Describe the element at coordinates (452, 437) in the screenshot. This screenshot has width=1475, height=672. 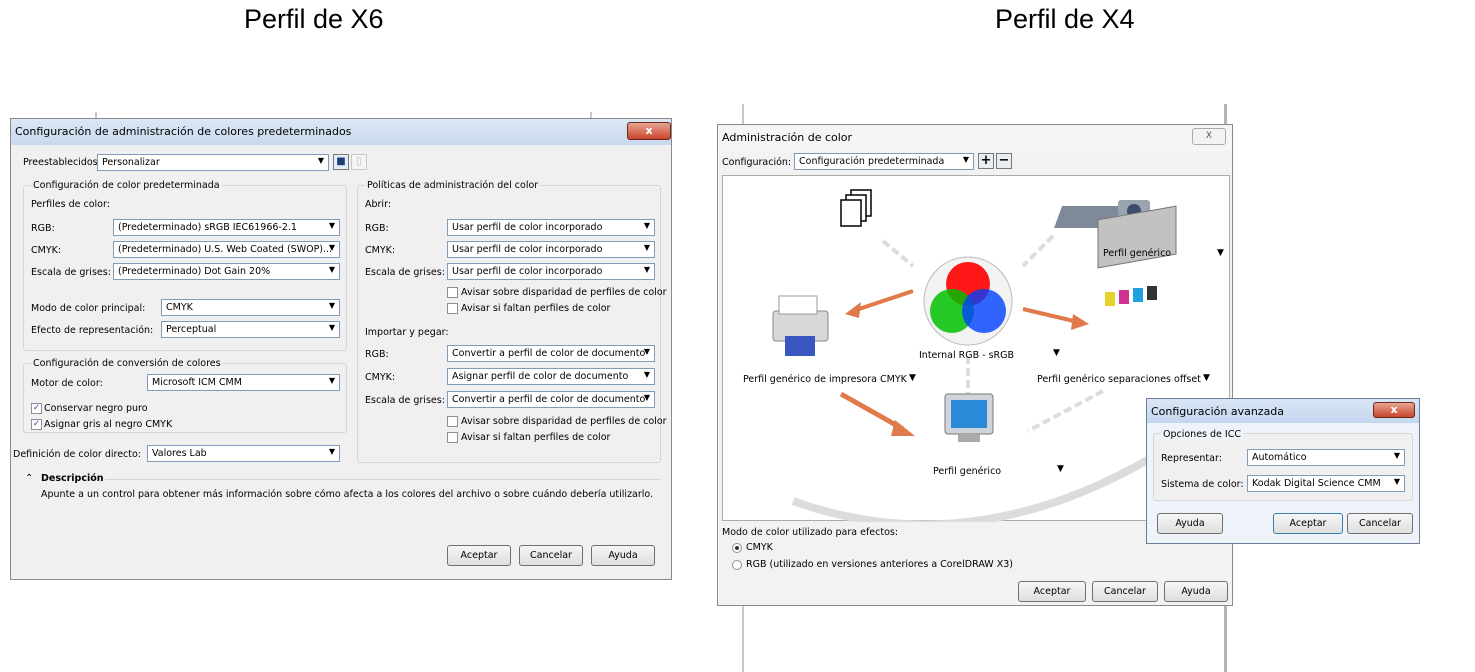
I see `warn-missing2-checkbox` at that location.